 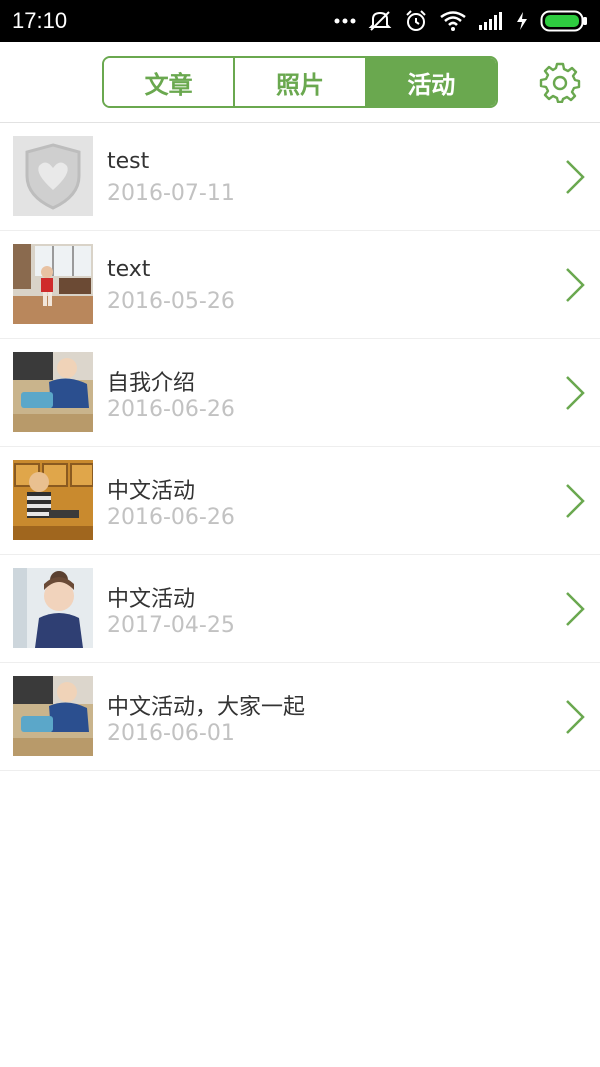 I want to click on status-time: 17:10, so click(x=40, y=20).